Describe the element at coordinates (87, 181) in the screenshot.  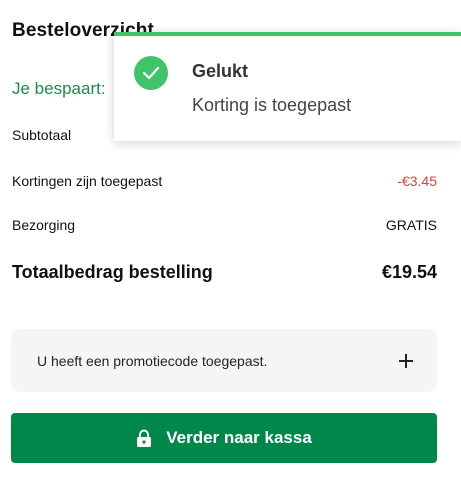
I see `discount-label: Kortingen zijn toegepast` at that location.